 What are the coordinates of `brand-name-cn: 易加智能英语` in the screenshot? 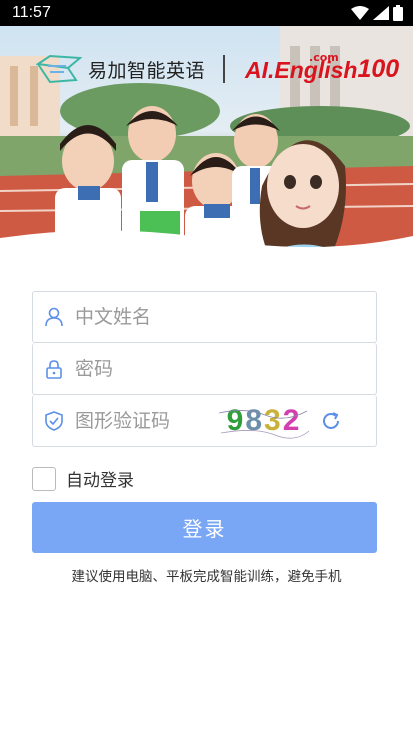 It's located at (147, 70).